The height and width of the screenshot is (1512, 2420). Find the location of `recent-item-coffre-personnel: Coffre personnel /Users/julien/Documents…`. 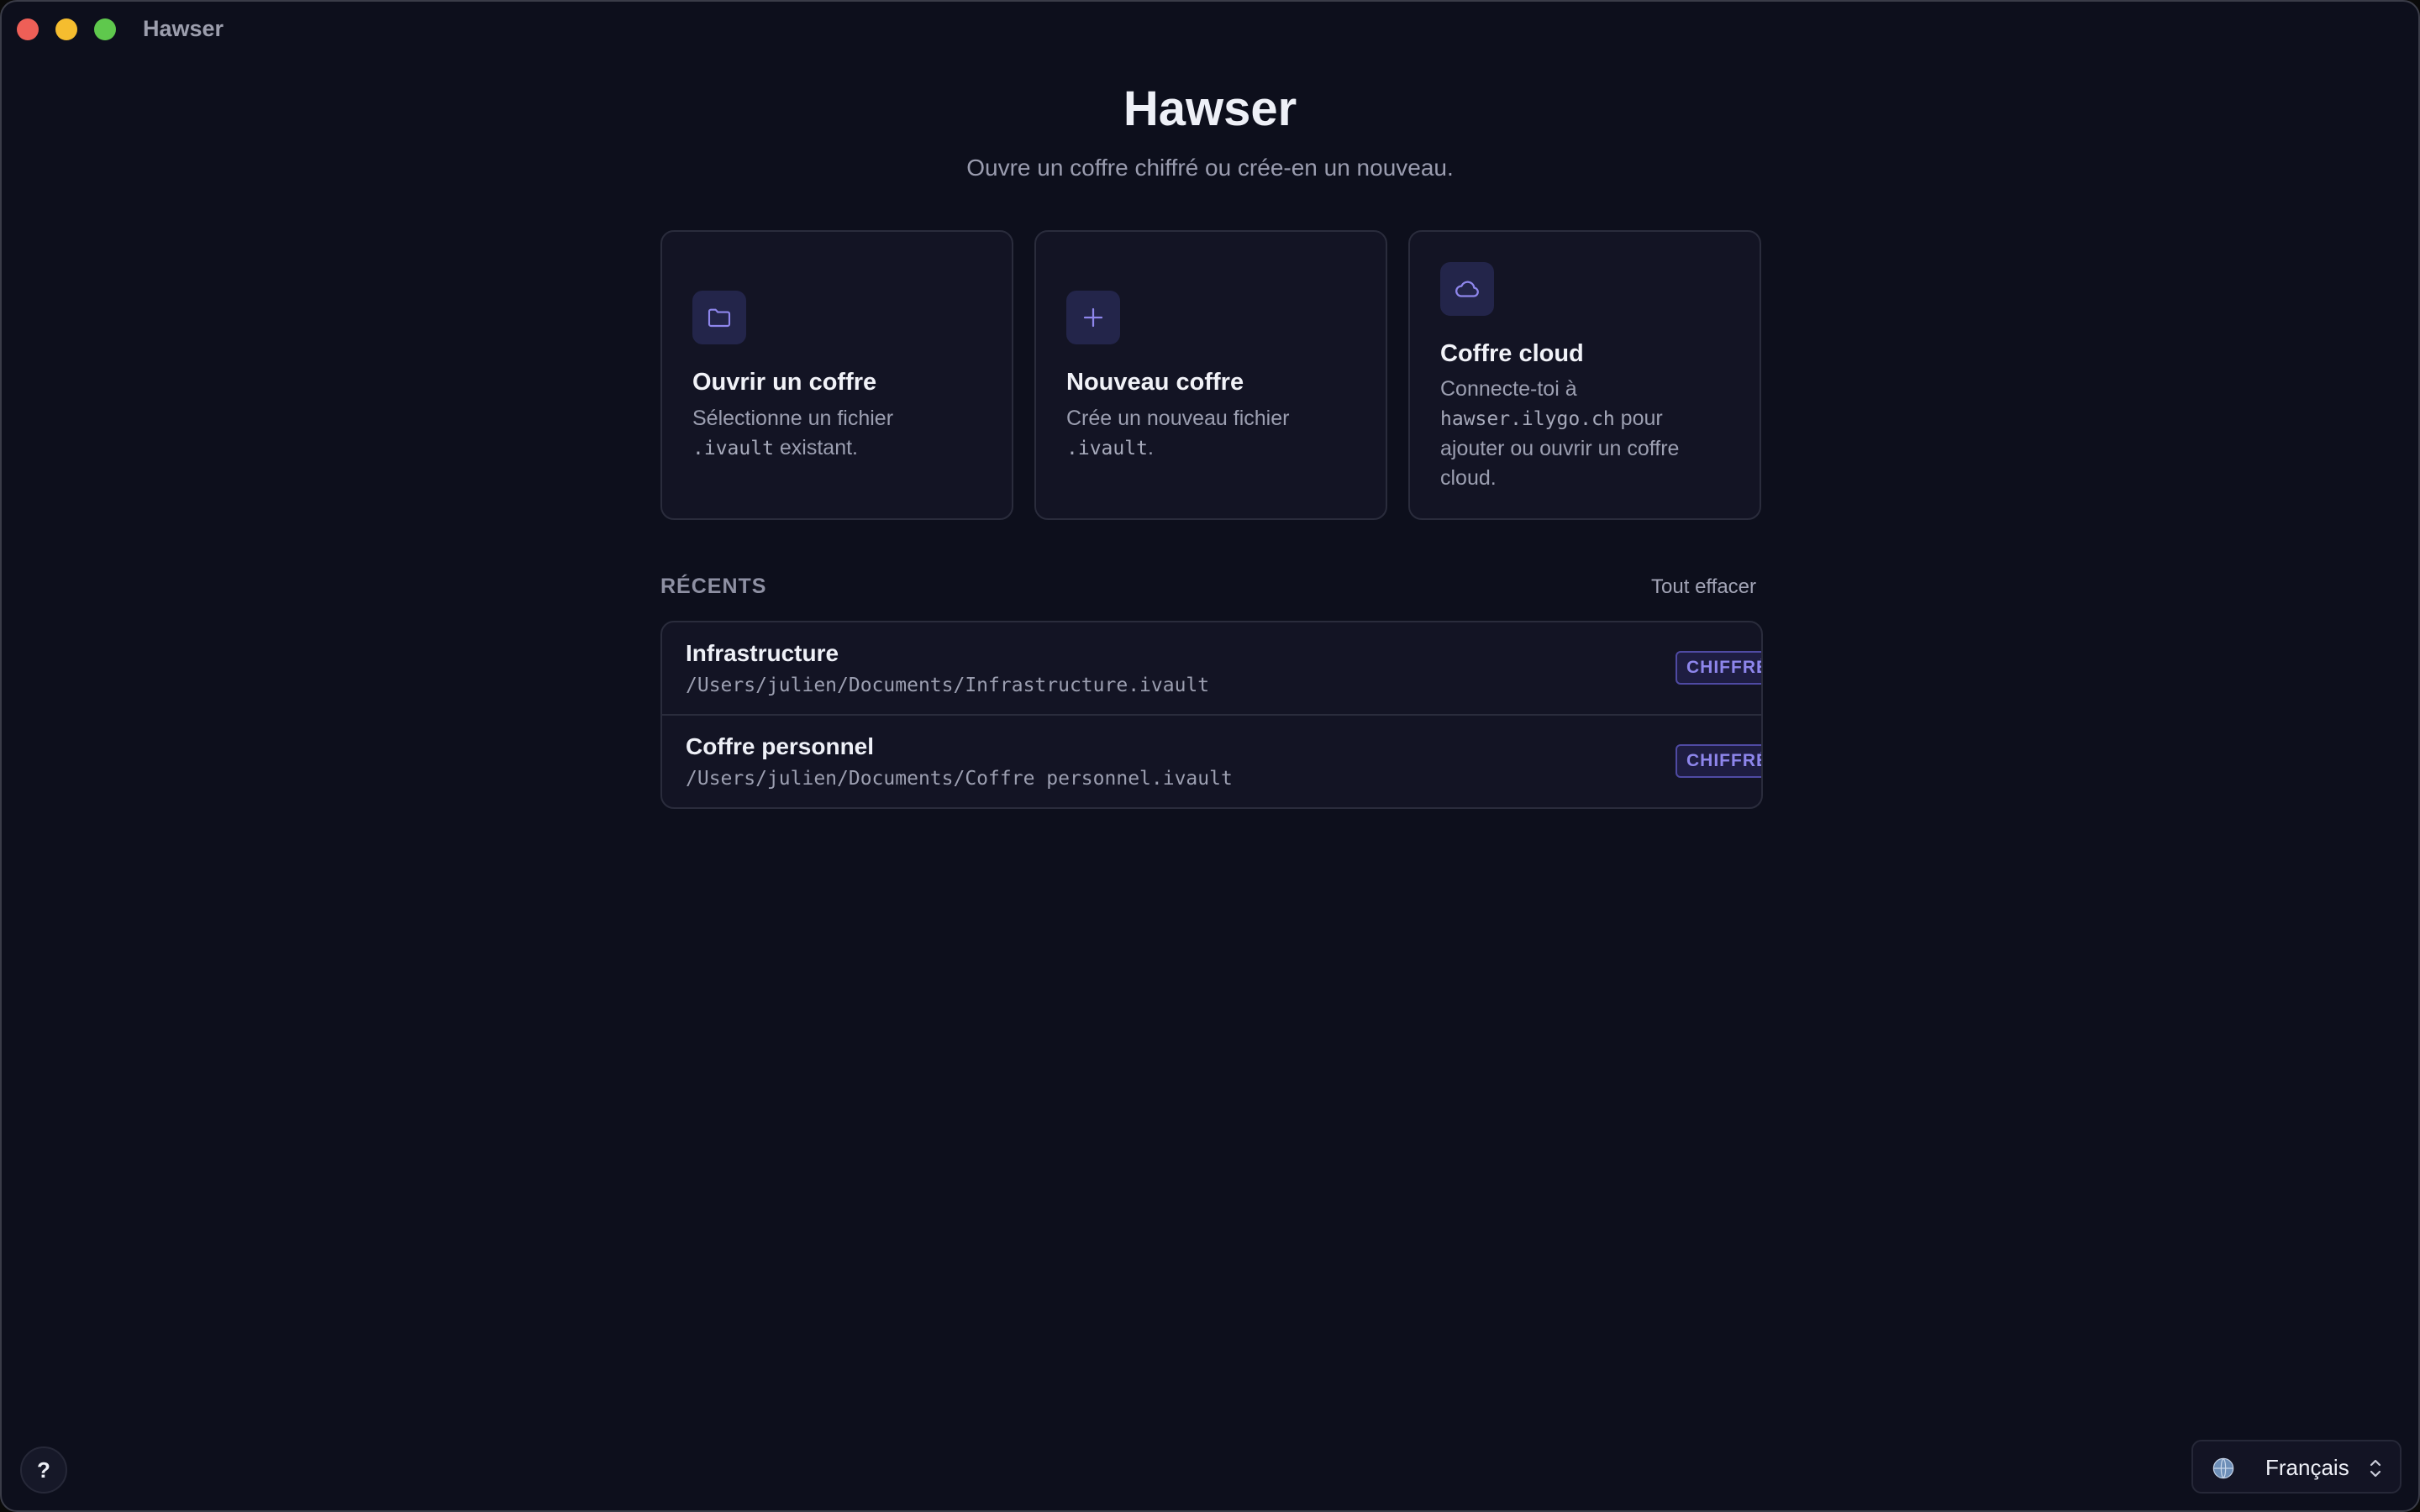

recent-item-coffre-personnel: Coffre personnel /Users/julien/Documents… is located at coordinates (1211, 761).